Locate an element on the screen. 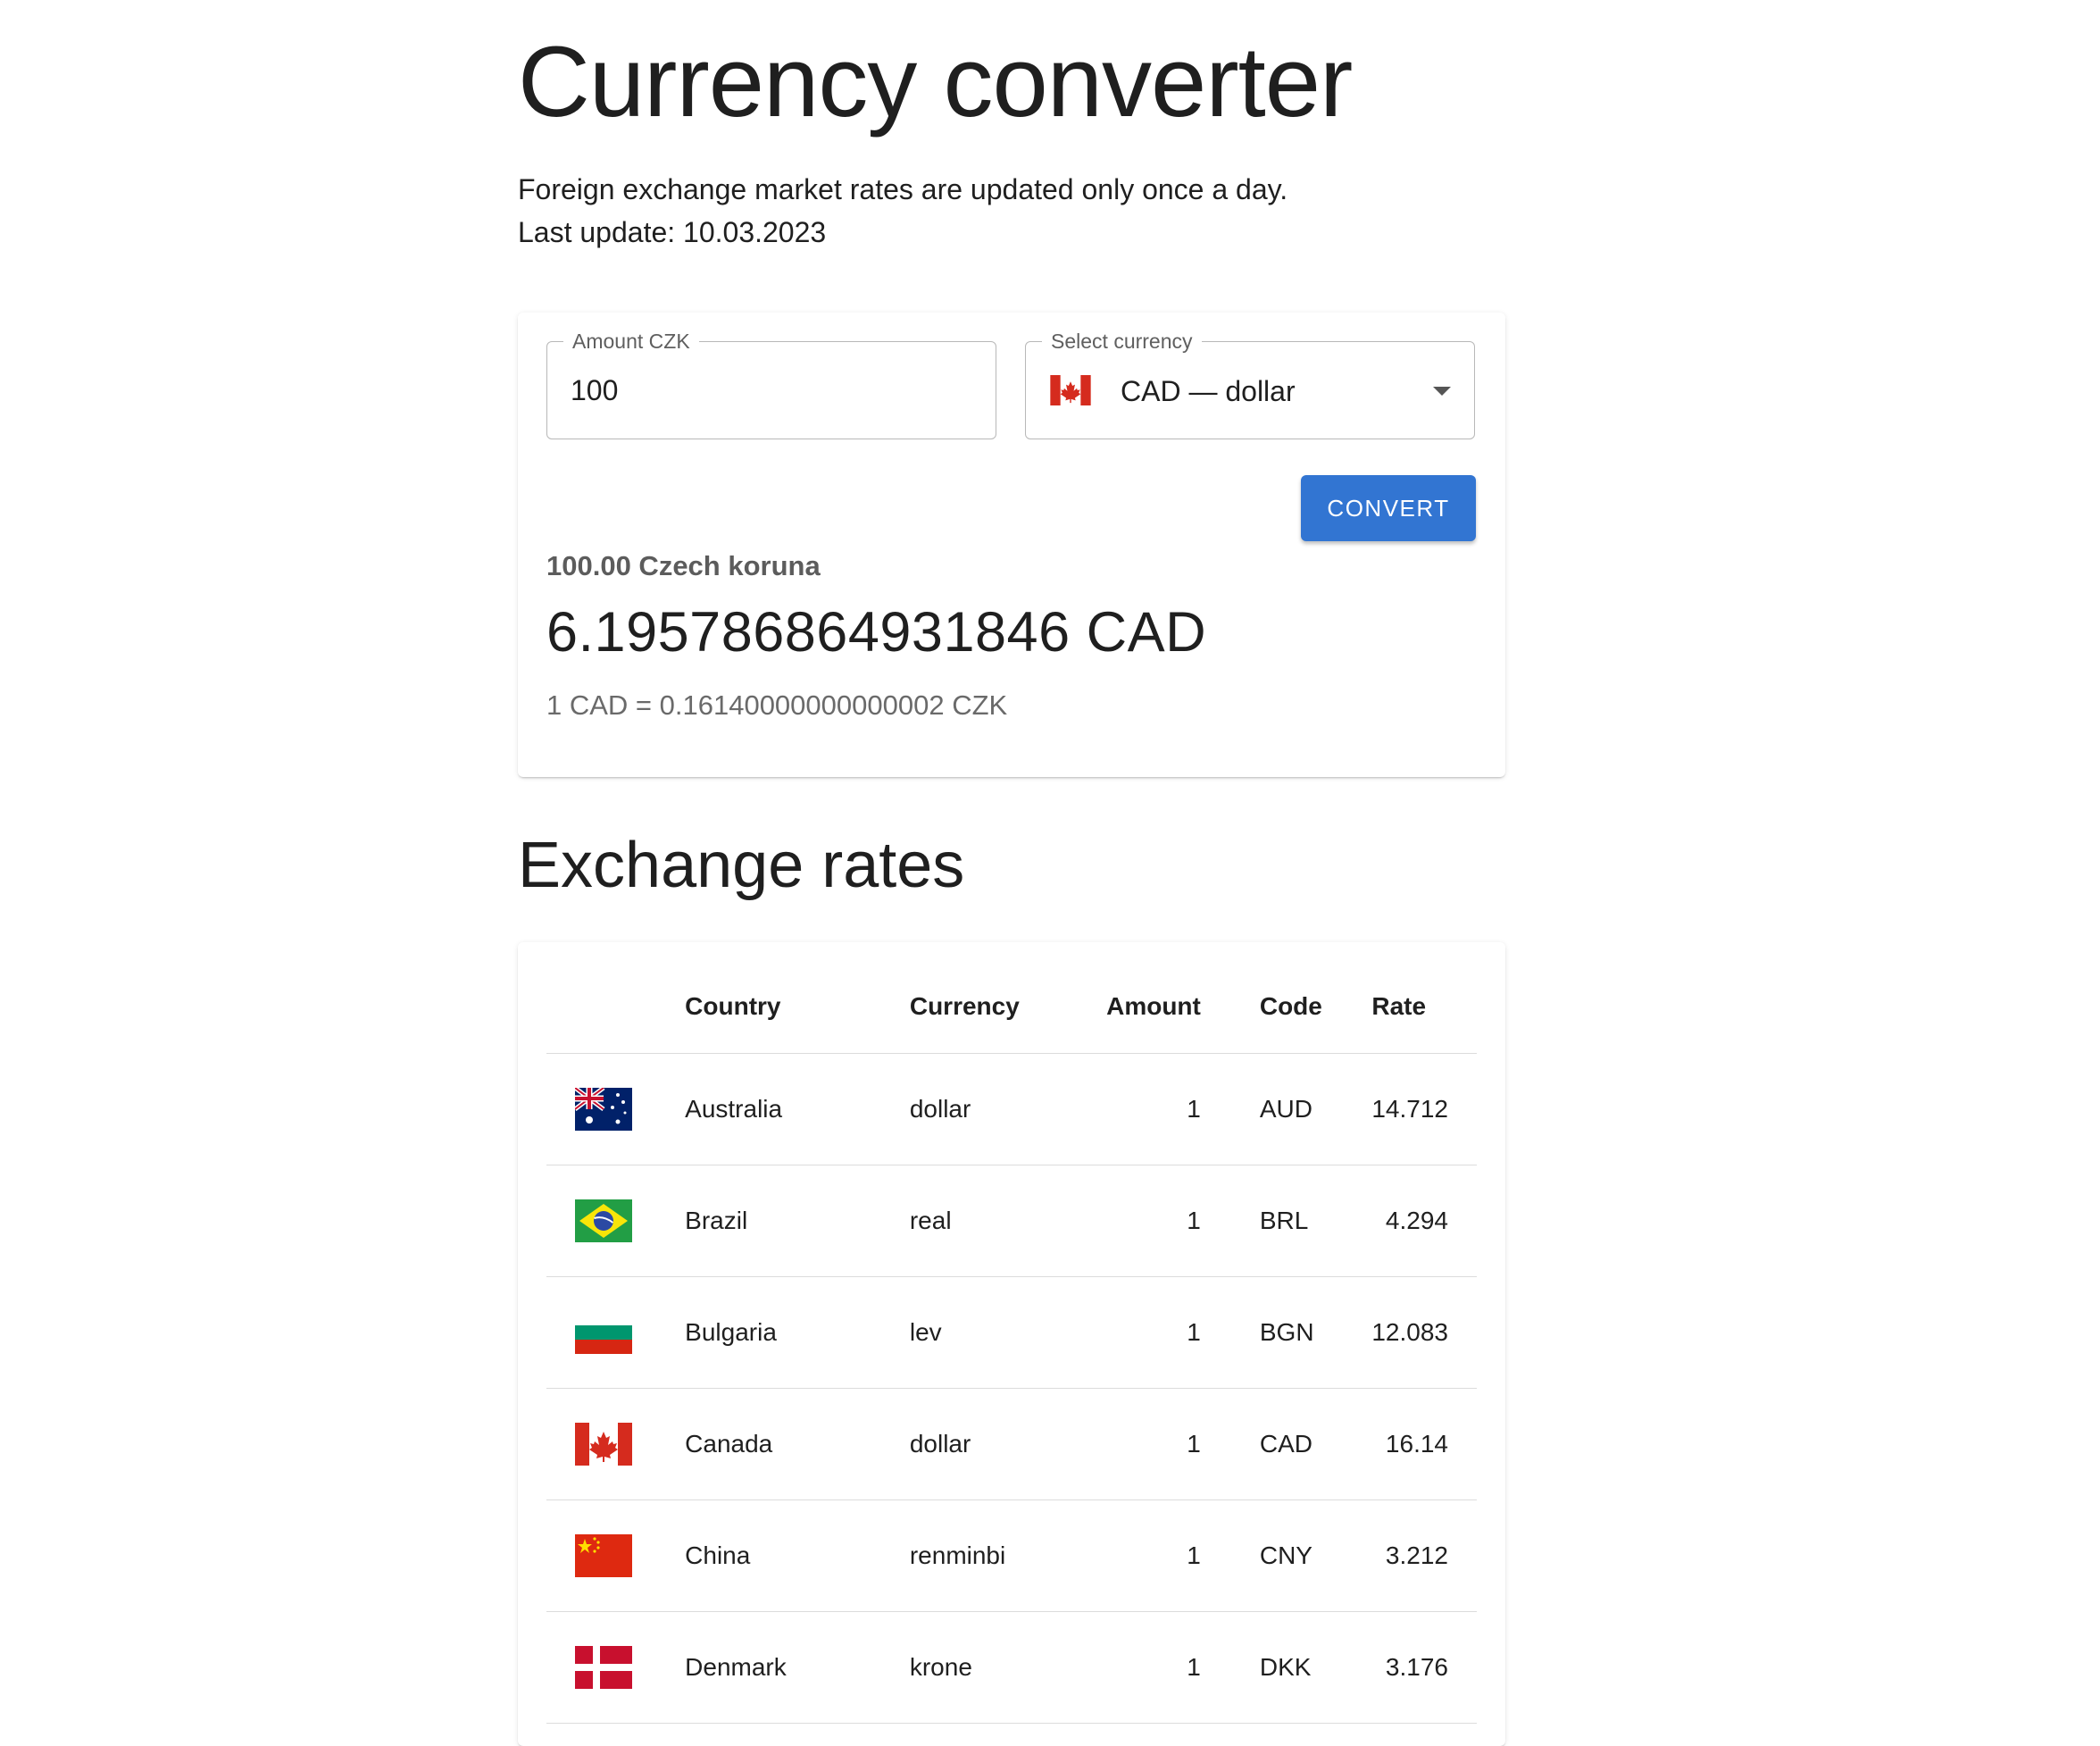  column-header-code: Code is located at coordinates (1286, 1007).